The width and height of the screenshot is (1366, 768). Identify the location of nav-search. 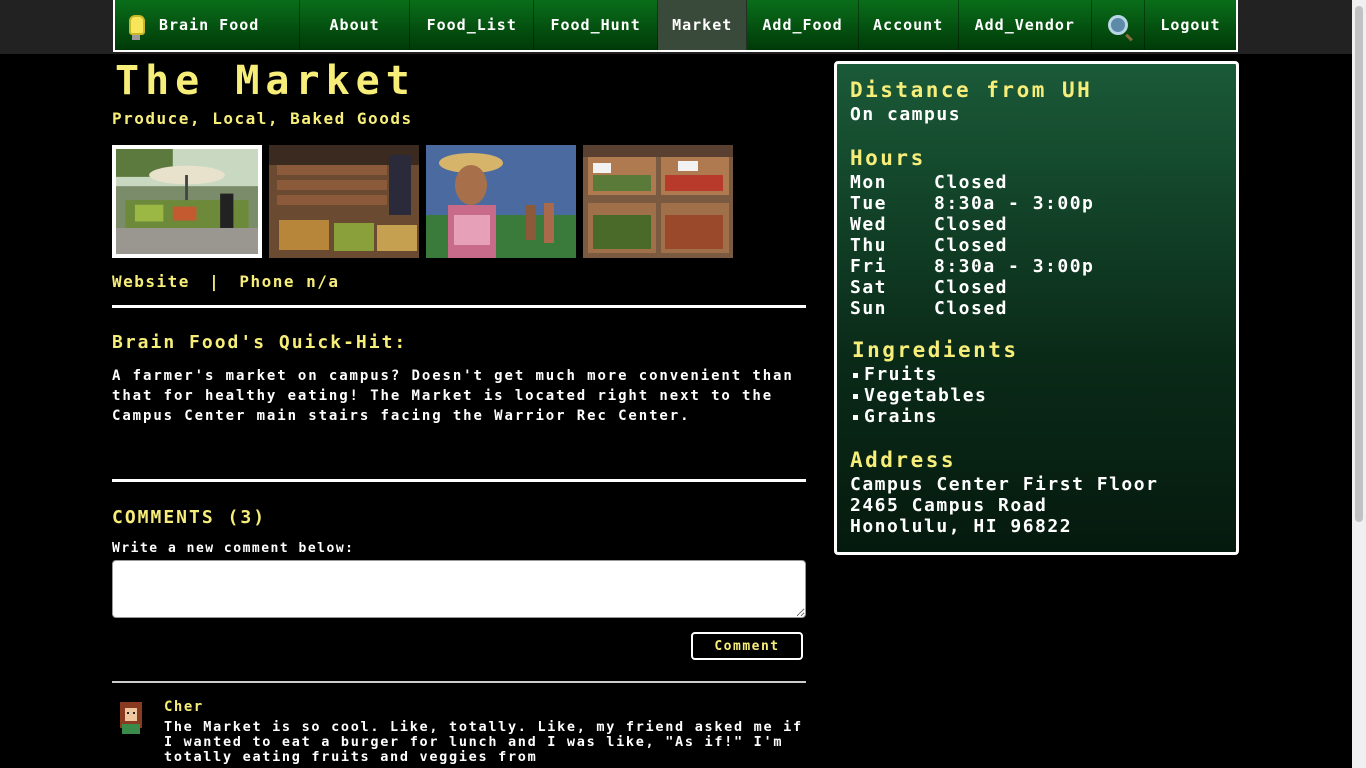
(1118, 25).